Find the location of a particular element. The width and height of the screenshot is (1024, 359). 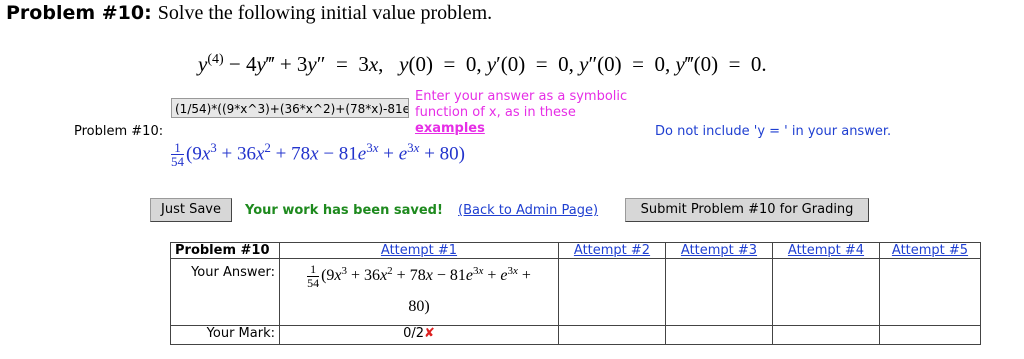

attempt-5-mark is located at coordinates (930, 335).